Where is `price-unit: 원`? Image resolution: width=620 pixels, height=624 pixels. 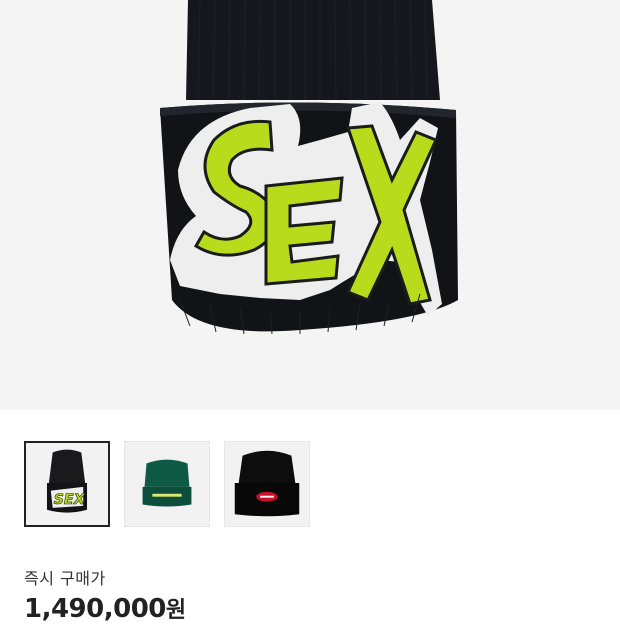 price-unit: 원 is located at coordinates (175, 610).